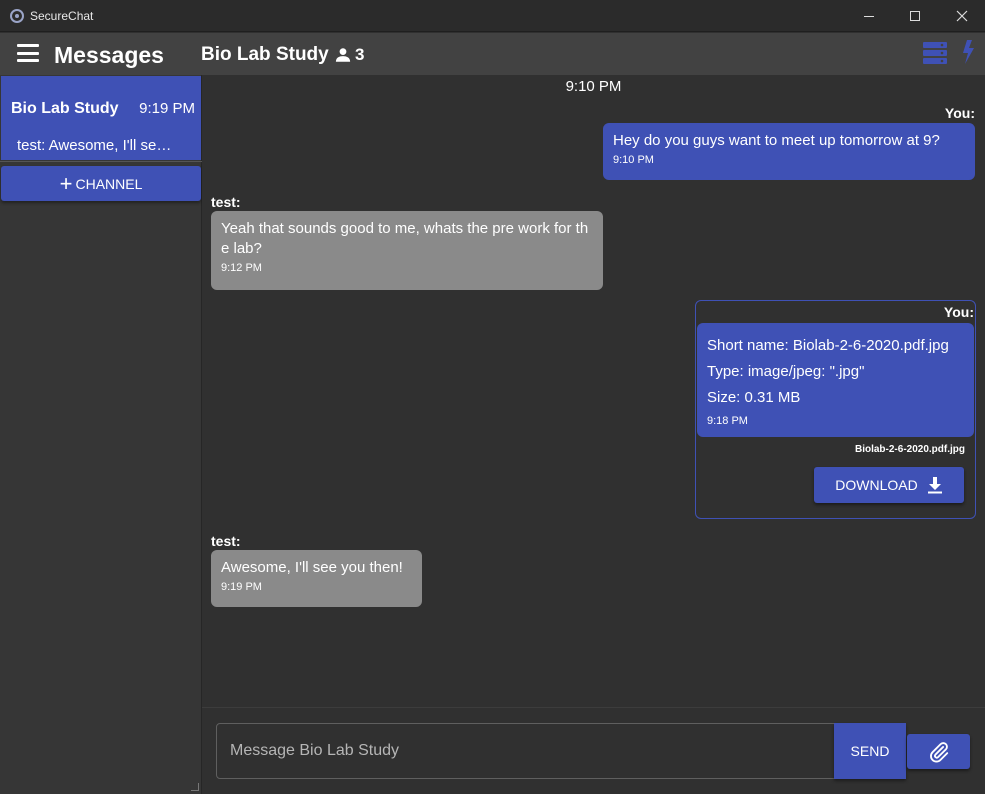  Describe the element at coordinates (109, 183) in the screenshot. I see `add-channel-label: CHANNEL` at that location.